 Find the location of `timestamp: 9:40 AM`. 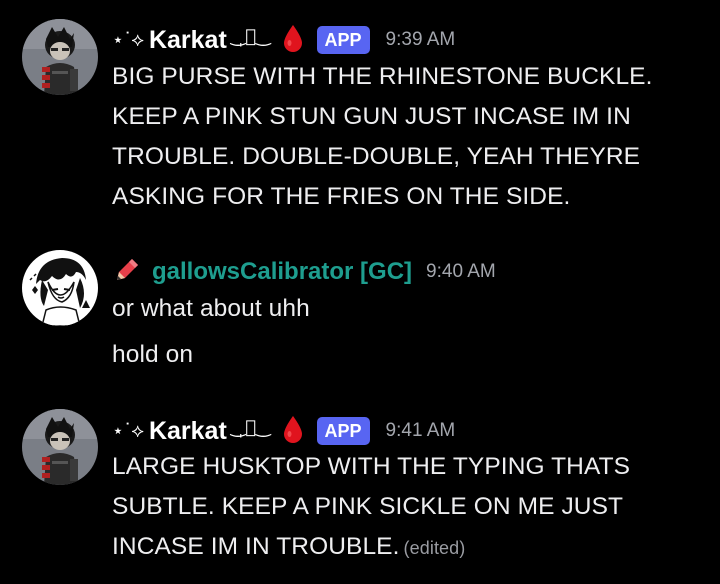

timestamp: 9:40 AM is located at coordinates (461, 272).